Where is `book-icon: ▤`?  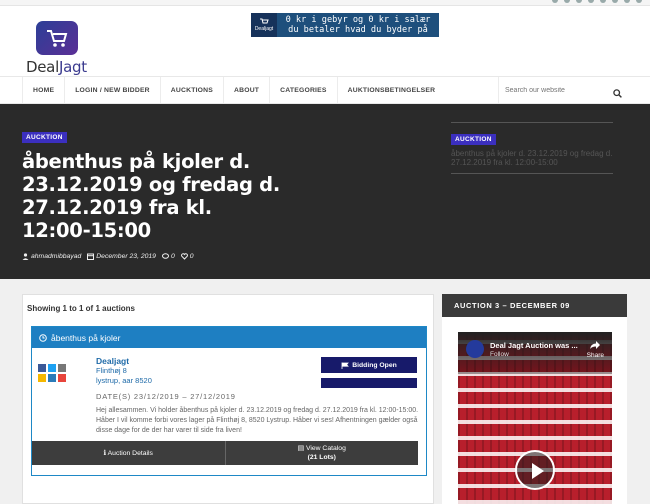 book-icon: ▤ is located at coordinates (301, 448).